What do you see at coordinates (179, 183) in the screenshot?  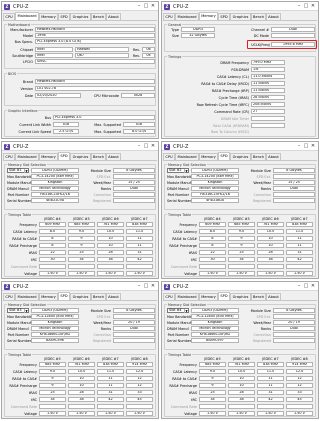 I see `module-manuf-label: Module Manuf.` at bounding box center [179, 183].